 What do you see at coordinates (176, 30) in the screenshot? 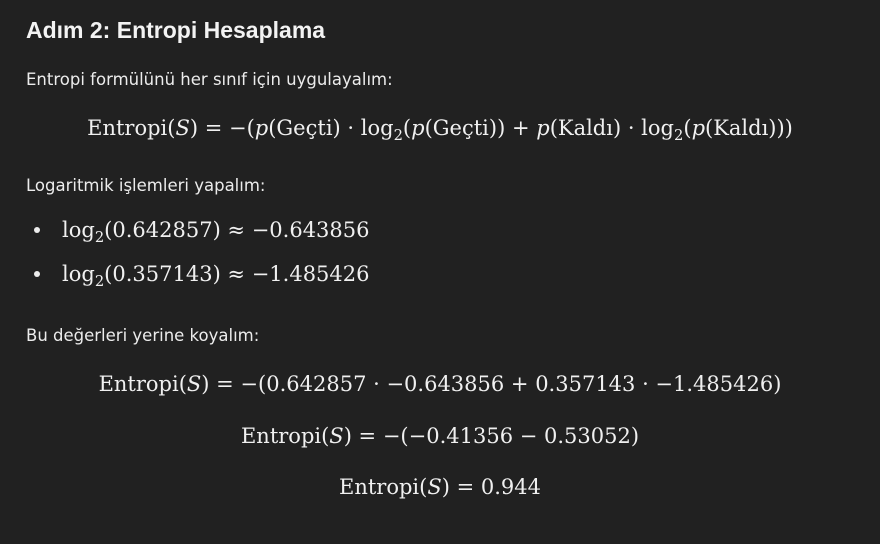
I see `section-heading: Adım 2: Entropi Hesaplama` at bounding box center [176, 30].